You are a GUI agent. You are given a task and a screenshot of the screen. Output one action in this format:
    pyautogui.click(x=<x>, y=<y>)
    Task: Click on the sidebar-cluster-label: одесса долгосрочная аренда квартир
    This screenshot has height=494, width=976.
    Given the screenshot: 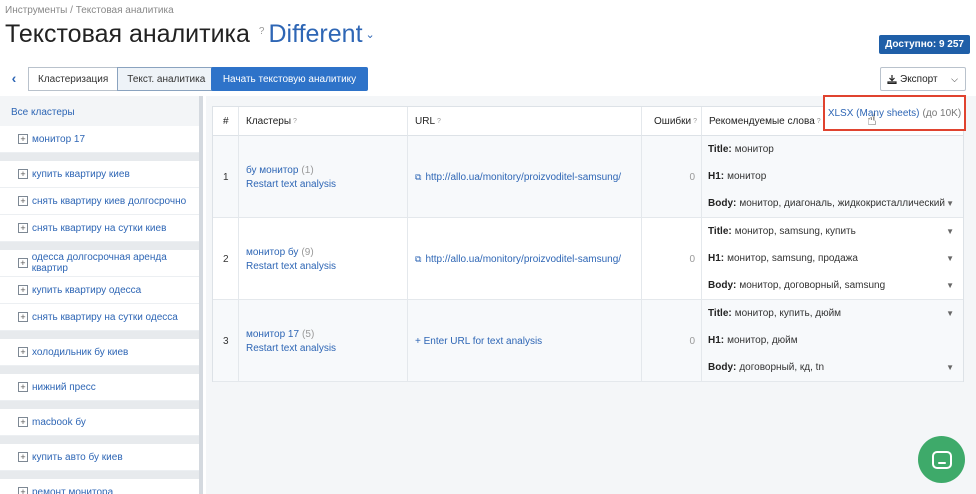 What is the action you would take?
    pyautogui.click(x=99, y=263)
    